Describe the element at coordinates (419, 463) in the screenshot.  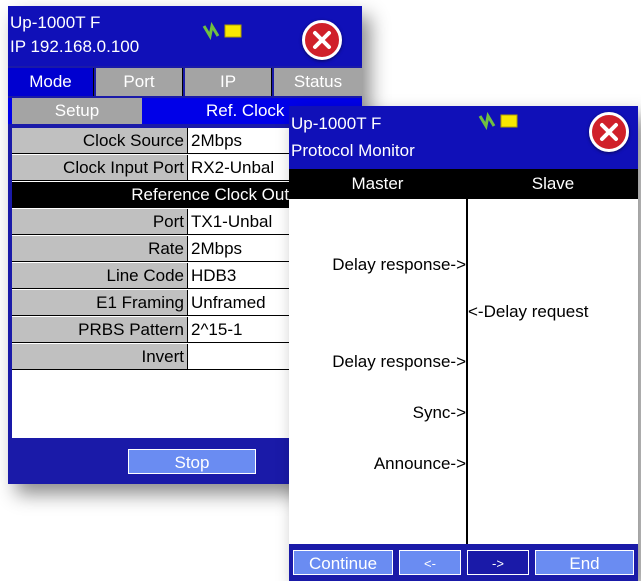
I see `message-master: Announce->` at that location.